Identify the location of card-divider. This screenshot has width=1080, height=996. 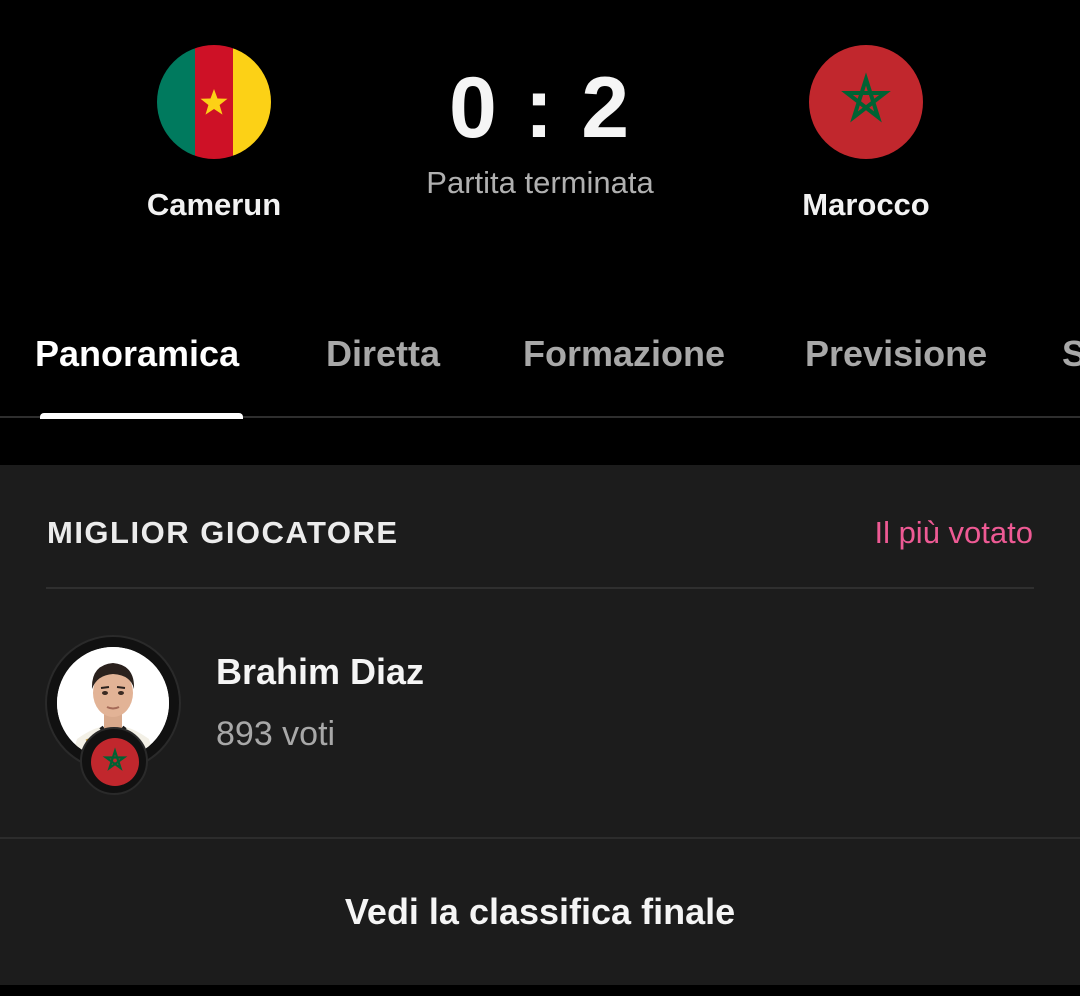
(540, 588).